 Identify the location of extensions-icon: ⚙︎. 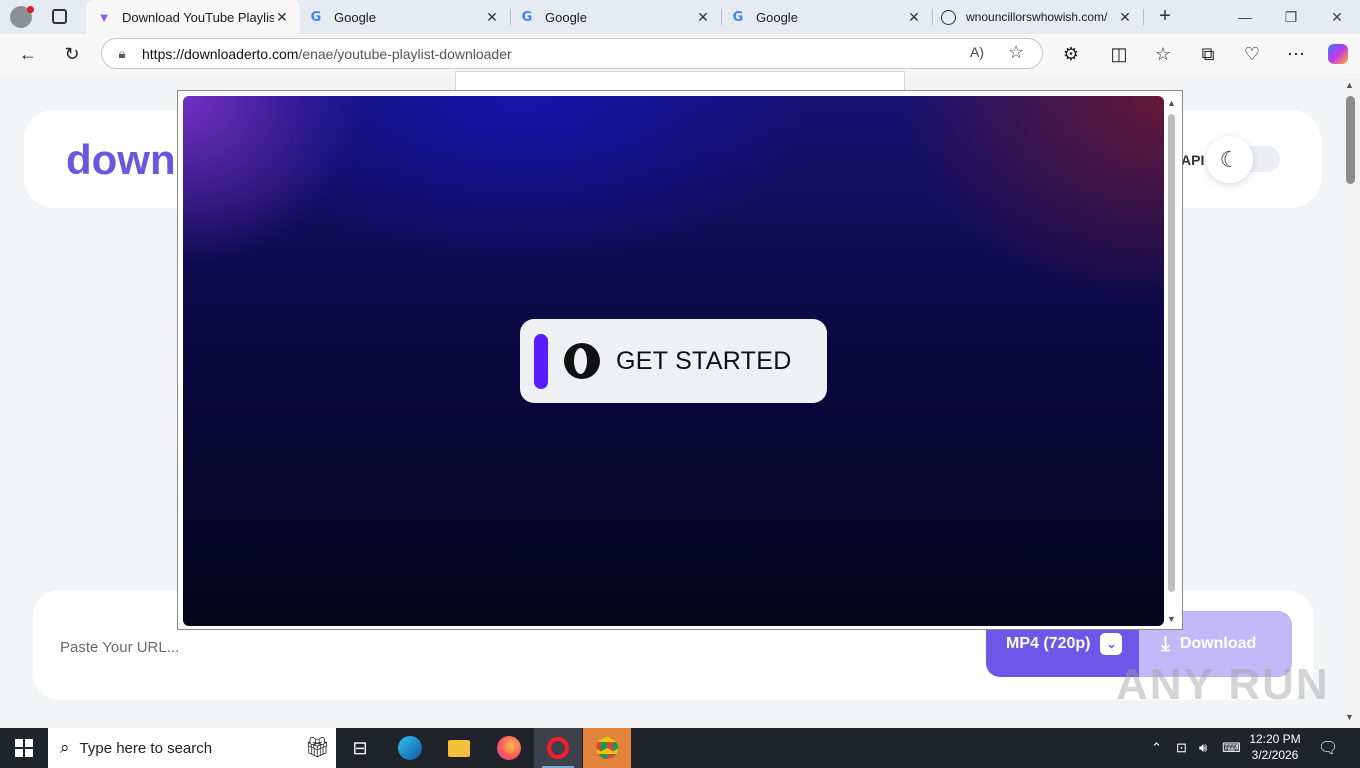
(1071, 54).